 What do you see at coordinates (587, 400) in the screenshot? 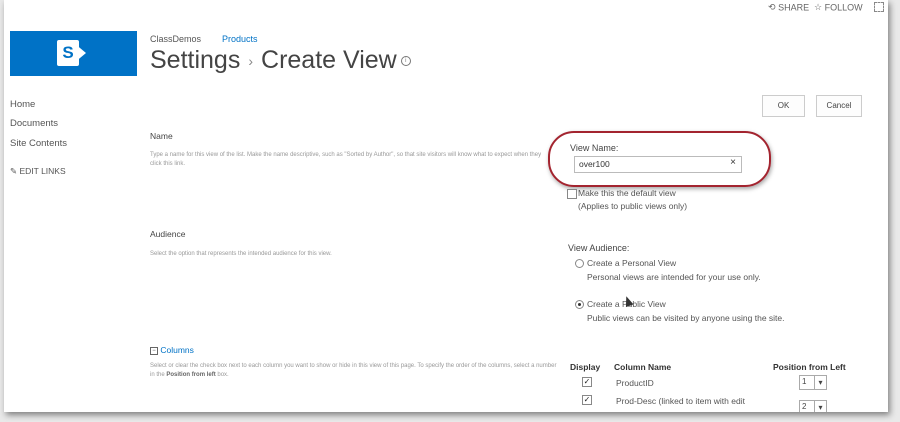
I see `display-checkbox-row2: ✓` at bounding box center [587, 400].